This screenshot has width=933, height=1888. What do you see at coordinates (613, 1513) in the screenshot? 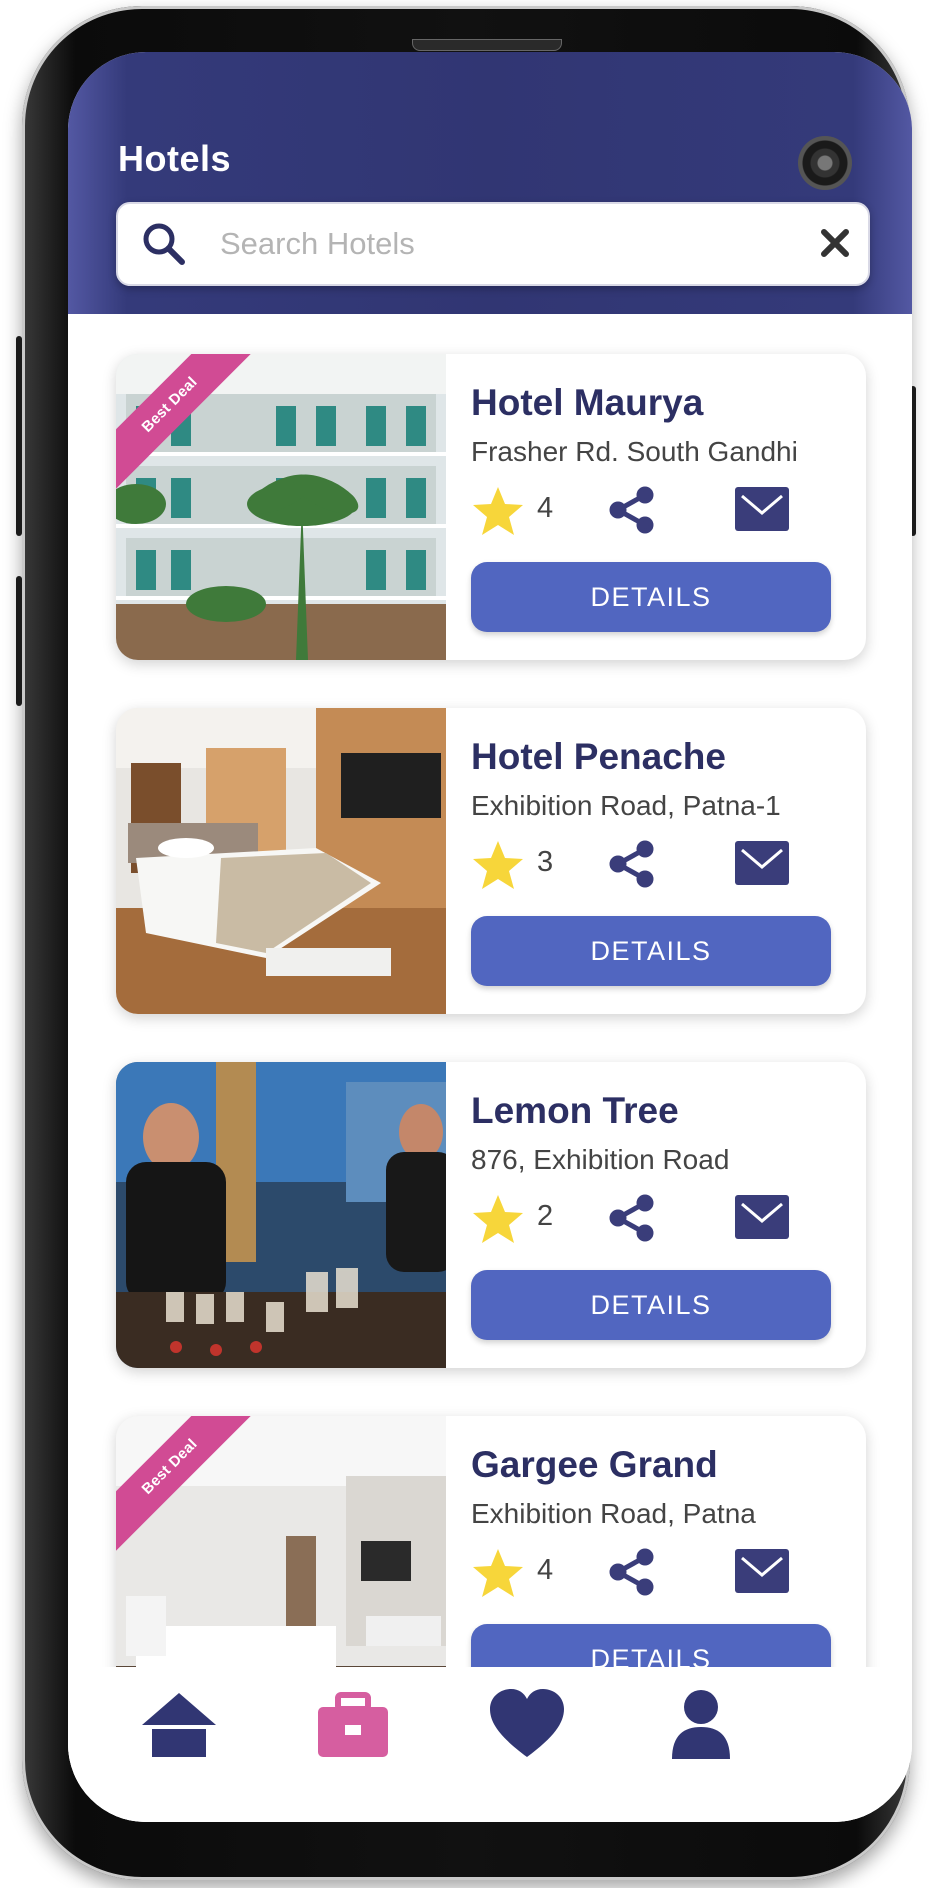
I see `hotel-address: Exhibition Road, Patna` at bounding box center [613, 1513].